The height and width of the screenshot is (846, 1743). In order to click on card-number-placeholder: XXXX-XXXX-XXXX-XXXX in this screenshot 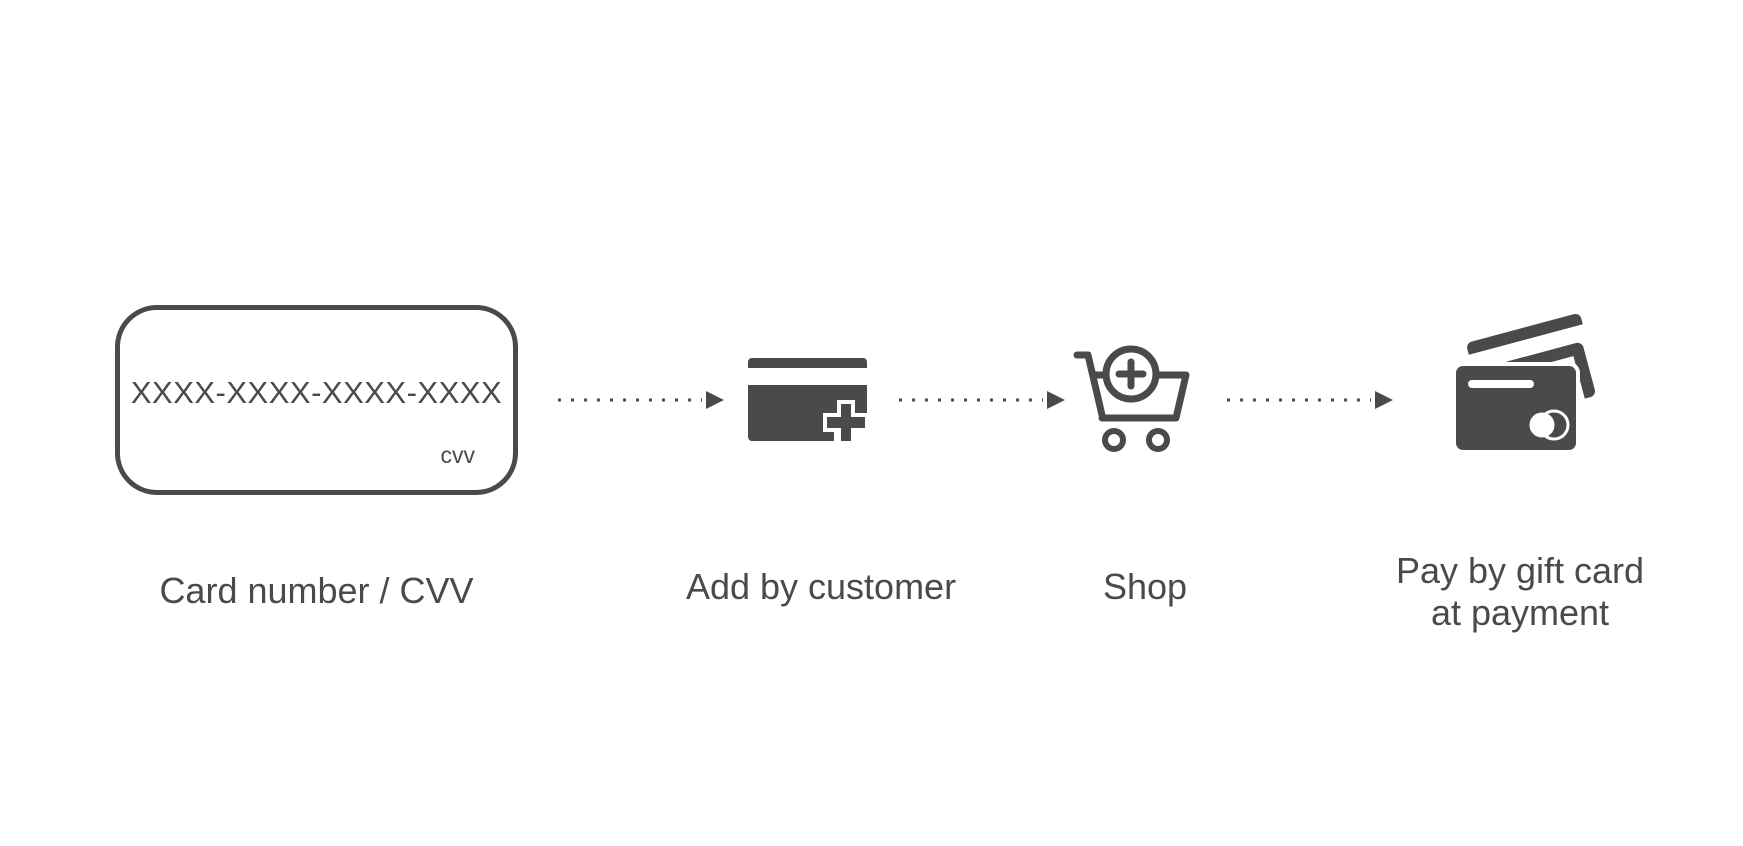, I will do `click(316, 392)`.